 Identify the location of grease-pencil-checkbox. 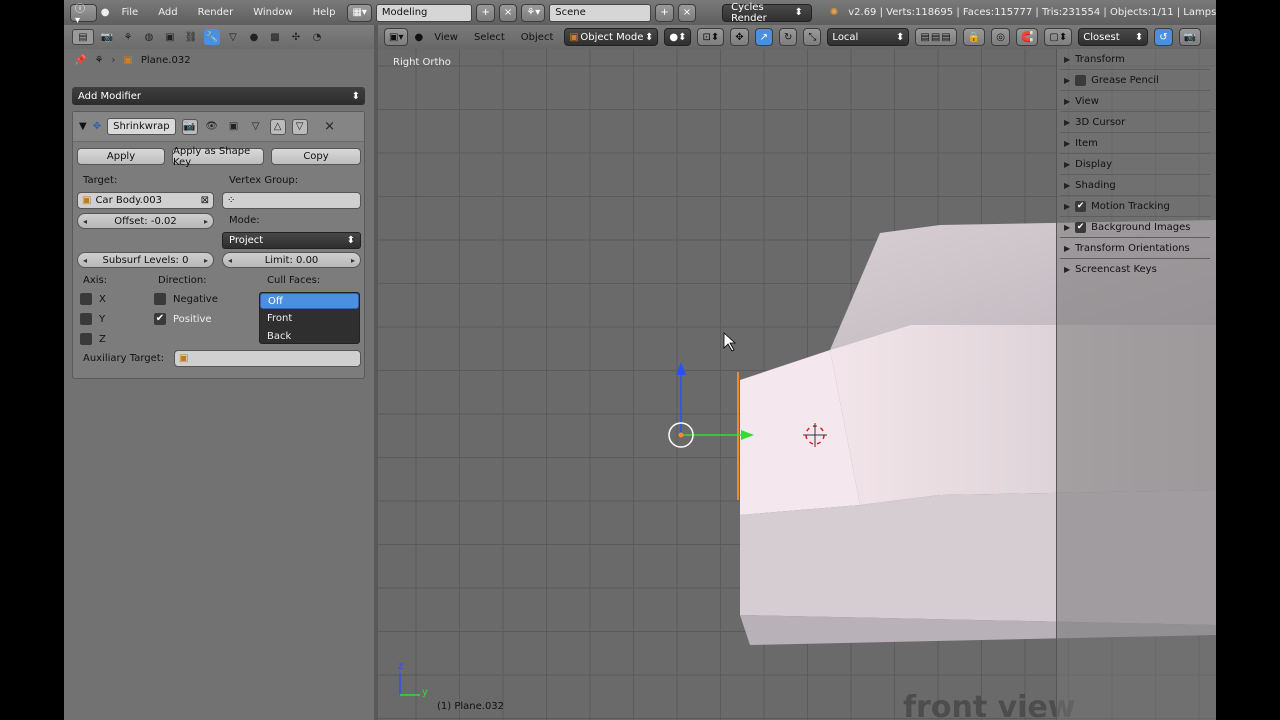
(1081, 80).